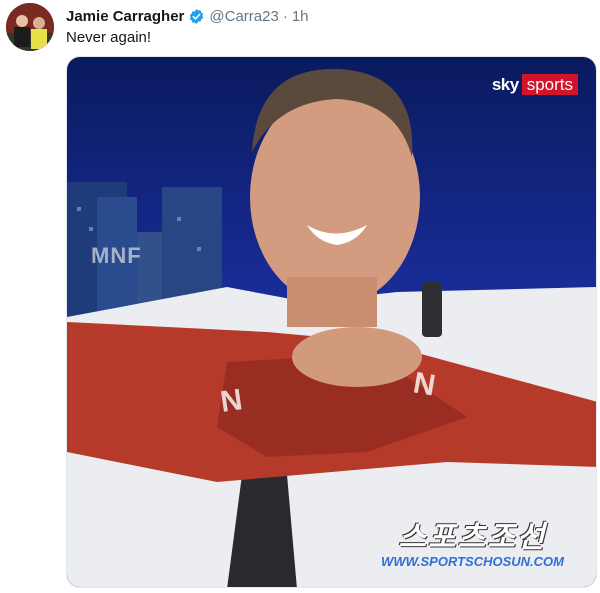  What do you see at coordinates (243, 16) in the screenshot?
I see `handle: @Carra23` at bounding box center [243, 16].